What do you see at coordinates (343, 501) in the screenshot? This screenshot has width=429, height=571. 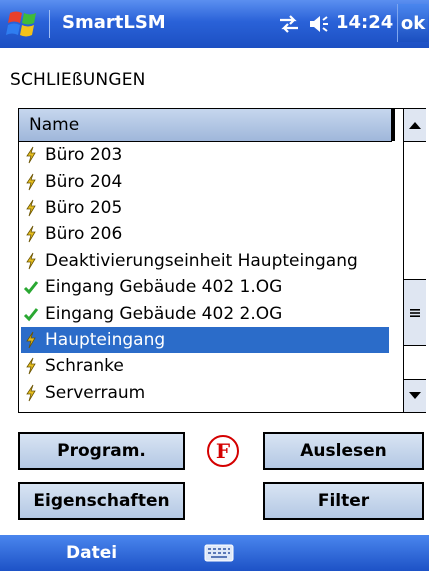 I see `filter-button: Filter` at bounding box center [343, 501].